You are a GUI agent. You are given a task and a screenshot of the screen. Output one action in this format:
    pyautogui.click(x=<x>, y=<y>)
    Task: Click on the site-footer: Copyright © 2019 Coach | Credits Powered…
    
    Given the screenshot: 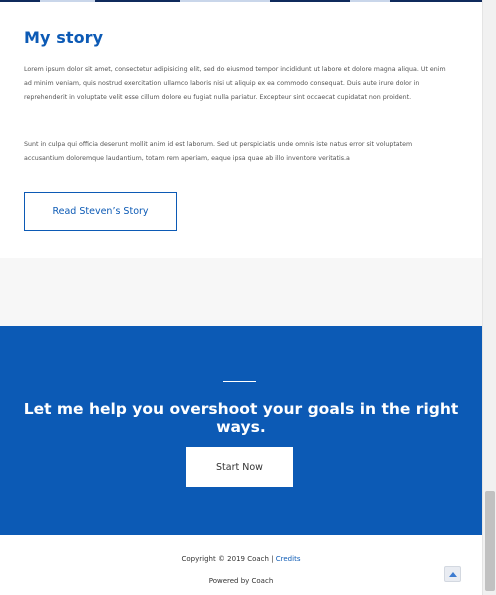 What is the action you would take?
    pyautogui.click(x=241, y=565)
    